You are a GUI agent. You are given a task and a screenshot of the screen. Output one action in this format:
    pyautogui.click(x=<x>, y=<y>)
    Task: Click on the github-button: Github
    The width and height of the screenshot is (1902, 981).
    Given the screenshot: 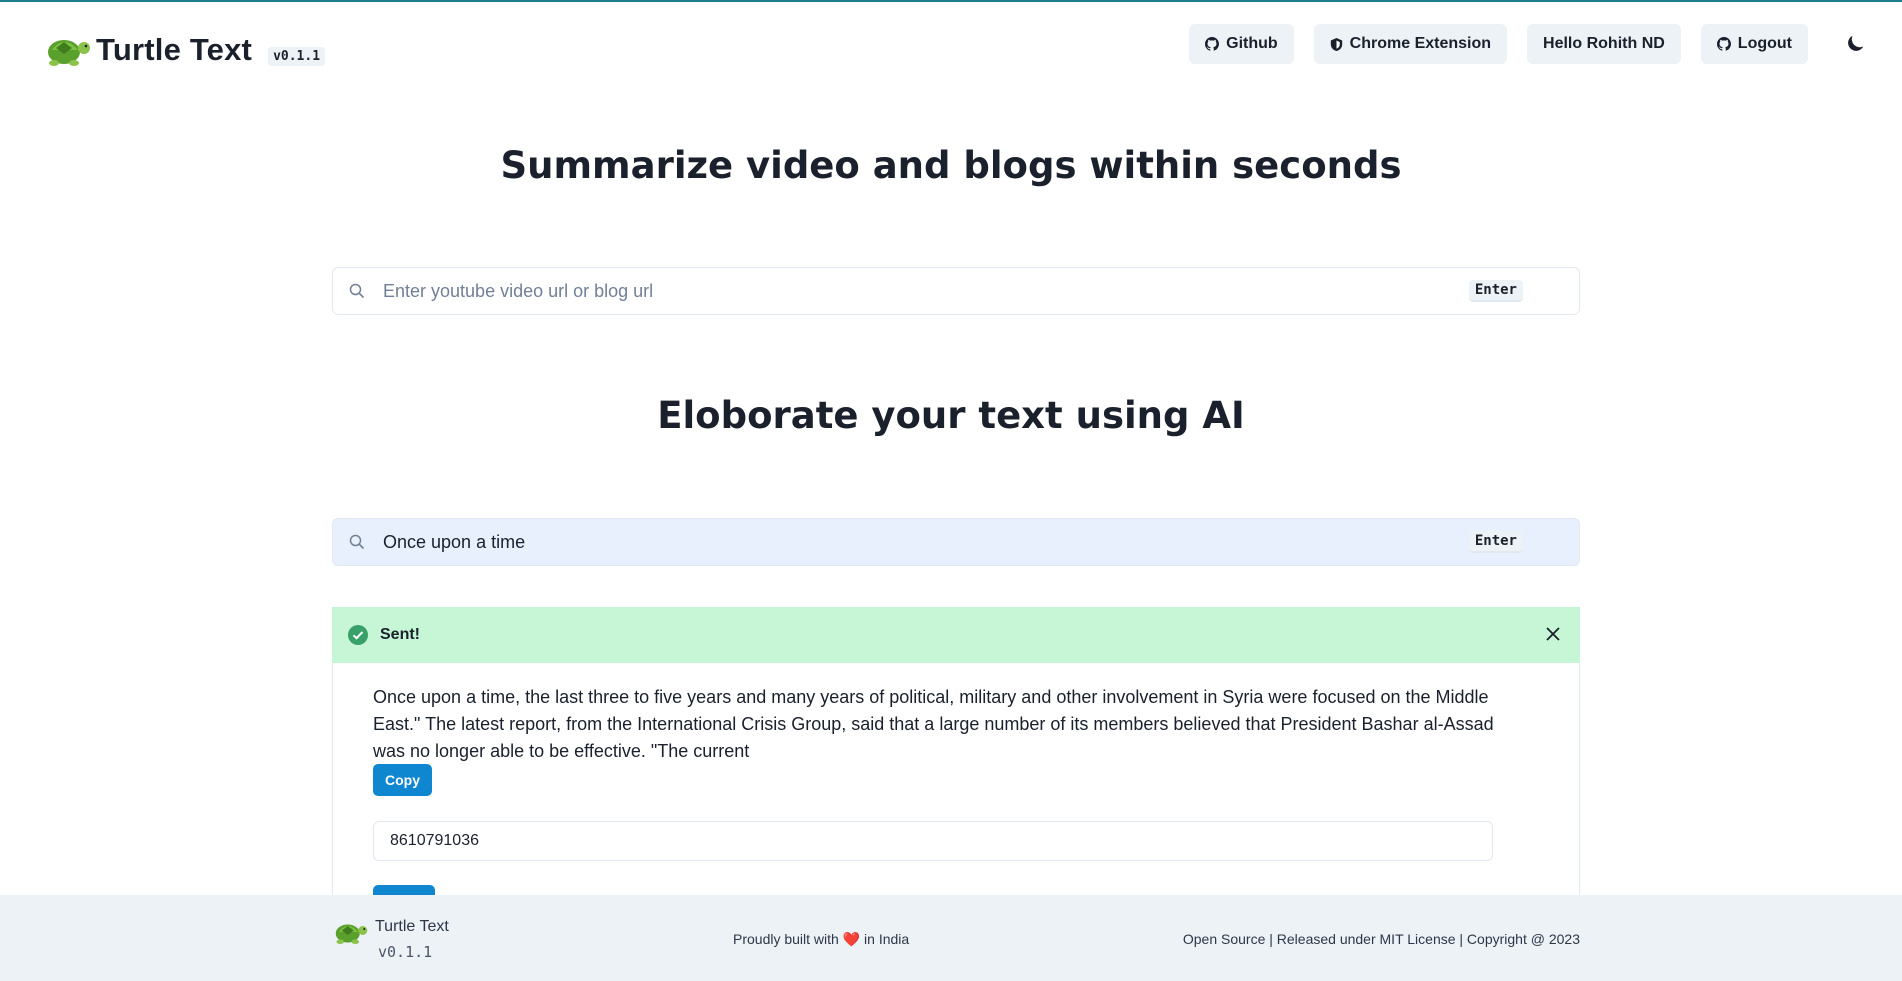 What is the action you would take?
    pyautogui.click(x=1241, y=44)
    